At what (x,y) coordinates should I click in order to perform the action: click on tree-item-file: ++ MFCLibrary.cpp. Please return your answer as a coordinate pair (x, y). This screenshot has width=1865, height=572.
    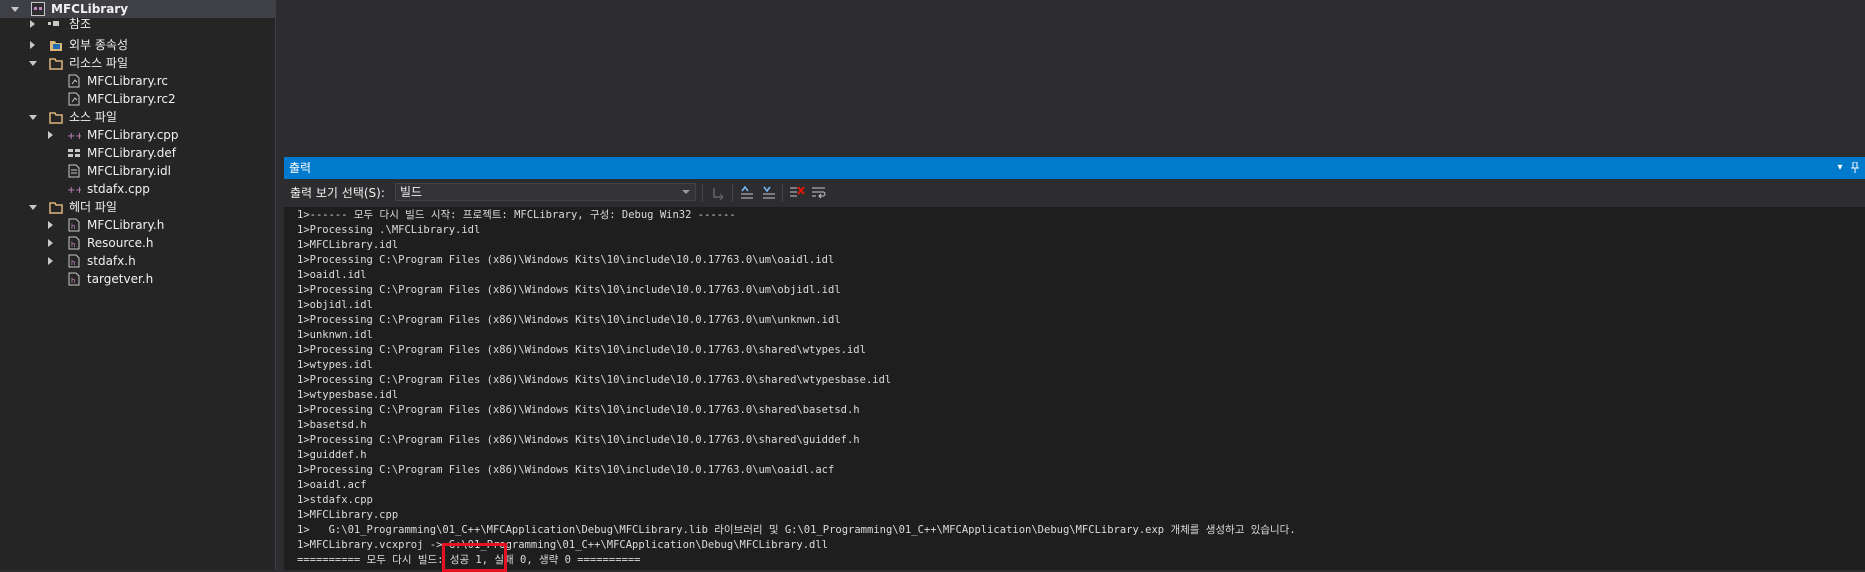
    Looking at the image, I should click on (137, 135).